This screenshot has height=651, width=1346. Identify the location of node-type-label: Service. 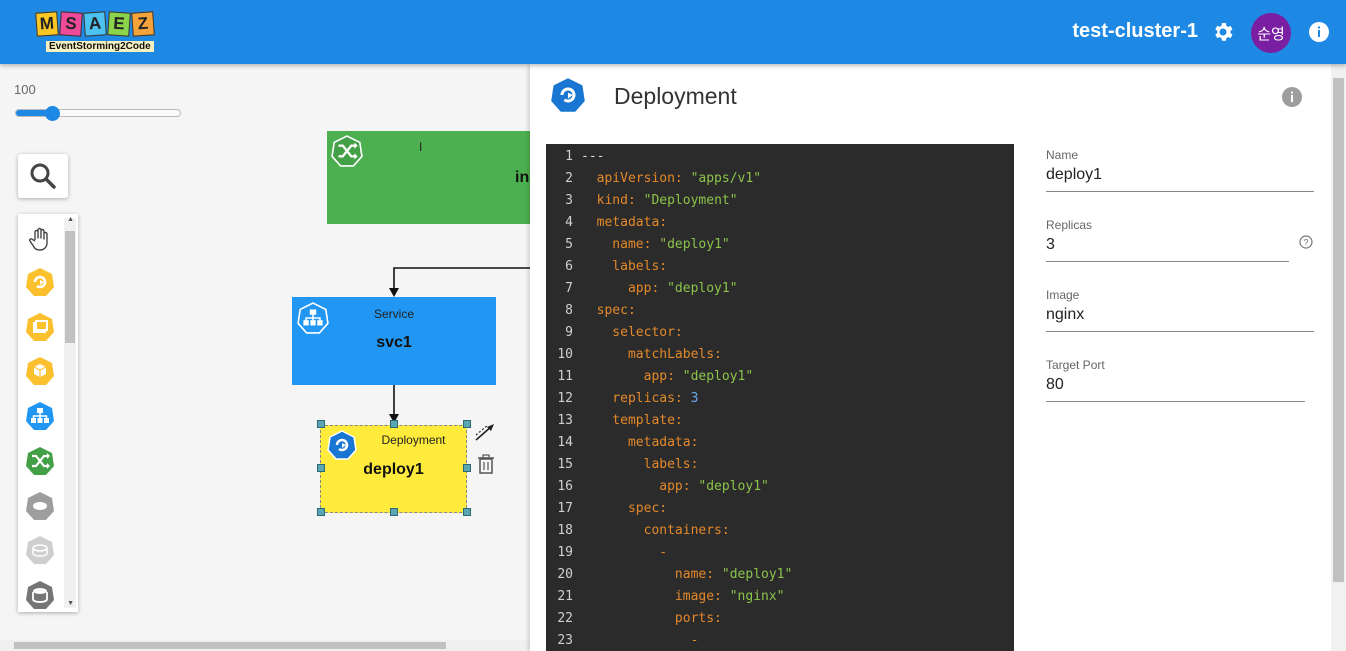
(393, 314).